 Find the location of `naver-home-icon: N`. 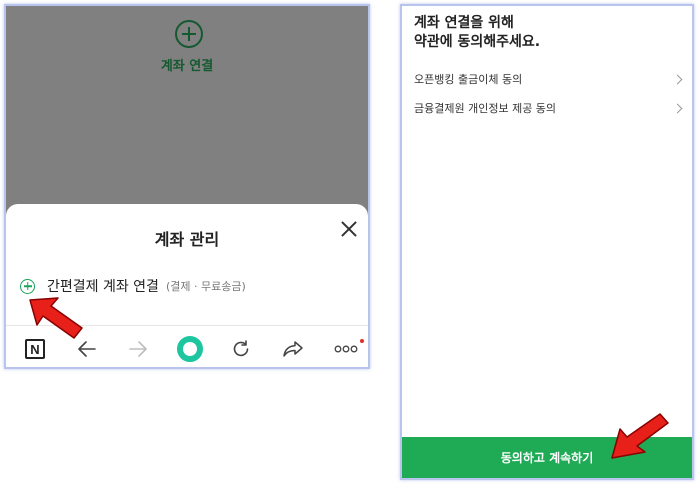

naver-home-icon: N is located at coordinates (35, 349).